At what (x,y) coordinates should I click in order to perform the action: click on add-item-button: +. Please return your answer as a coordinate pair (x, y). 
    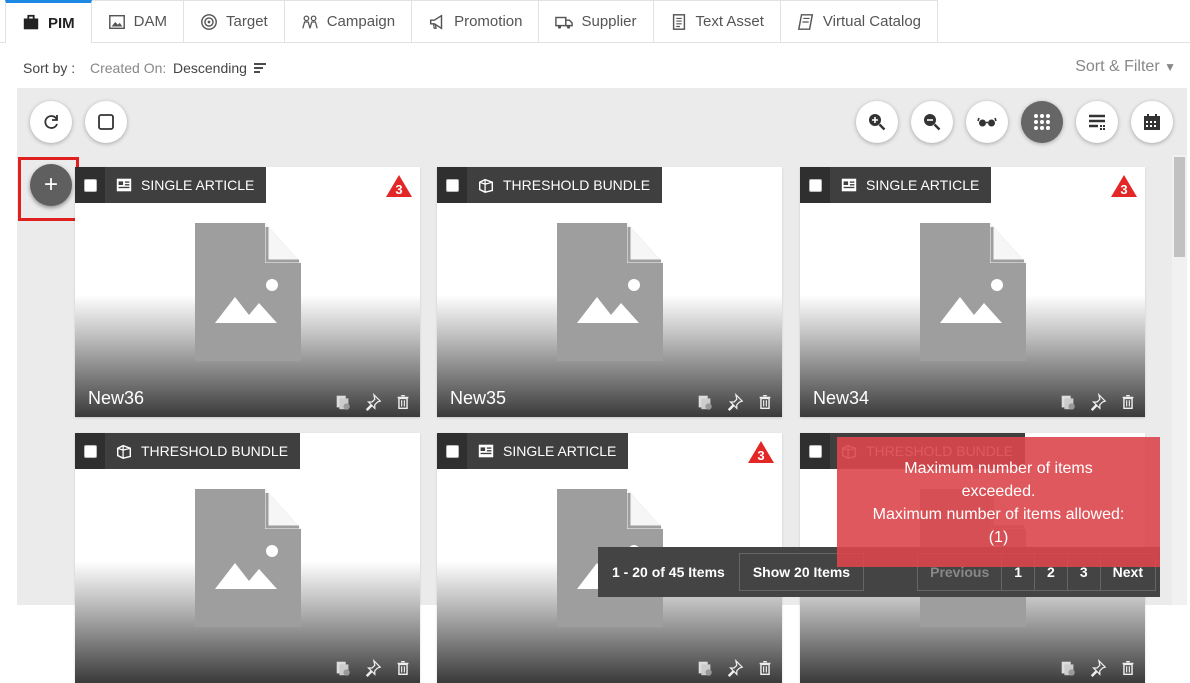
    Looking at the image, I should click on (51, 185).